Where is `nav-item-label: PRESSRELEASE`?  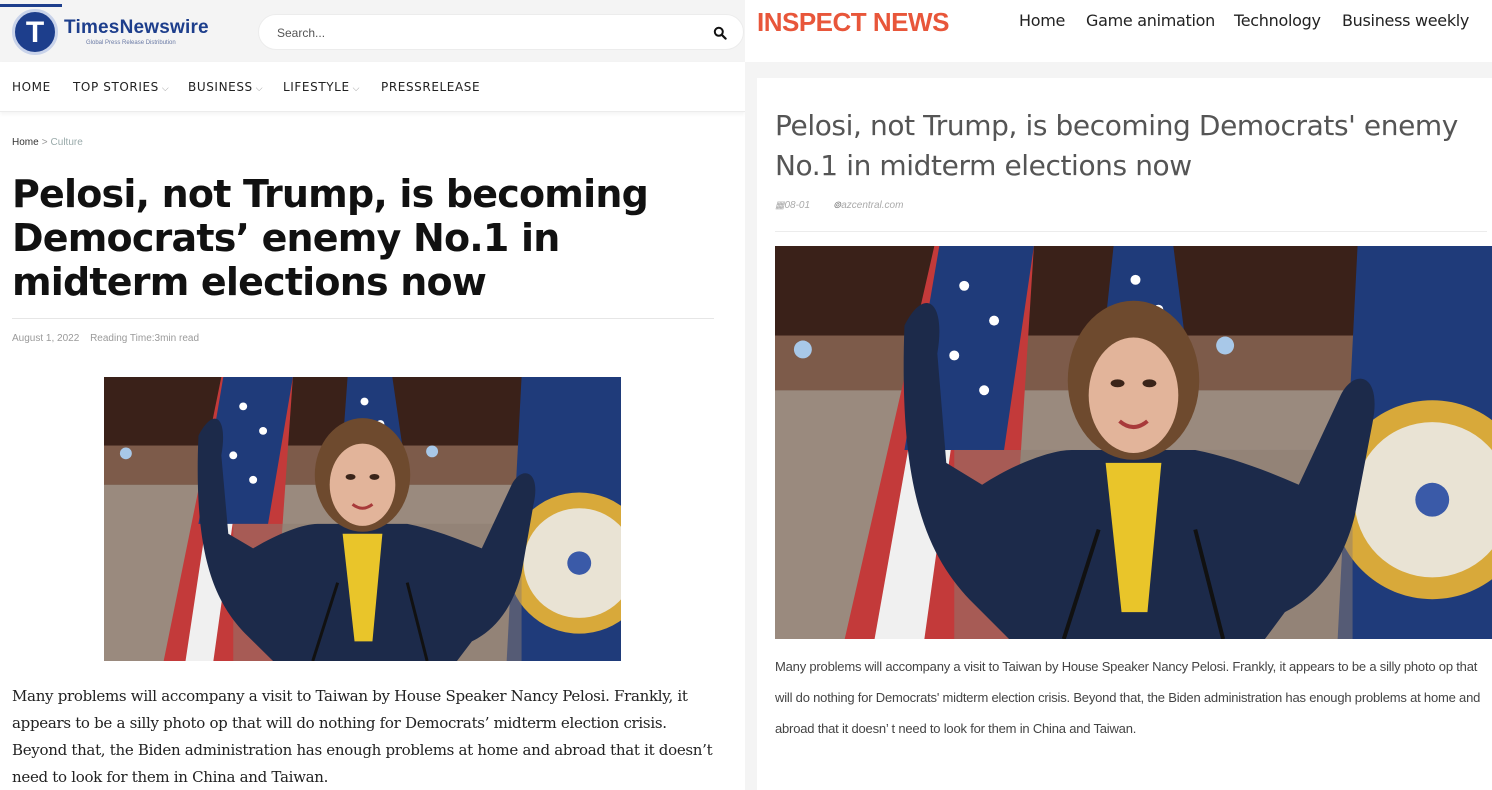 nav-item-label: PRESSRELEASE is located at coordinates (431, 87).